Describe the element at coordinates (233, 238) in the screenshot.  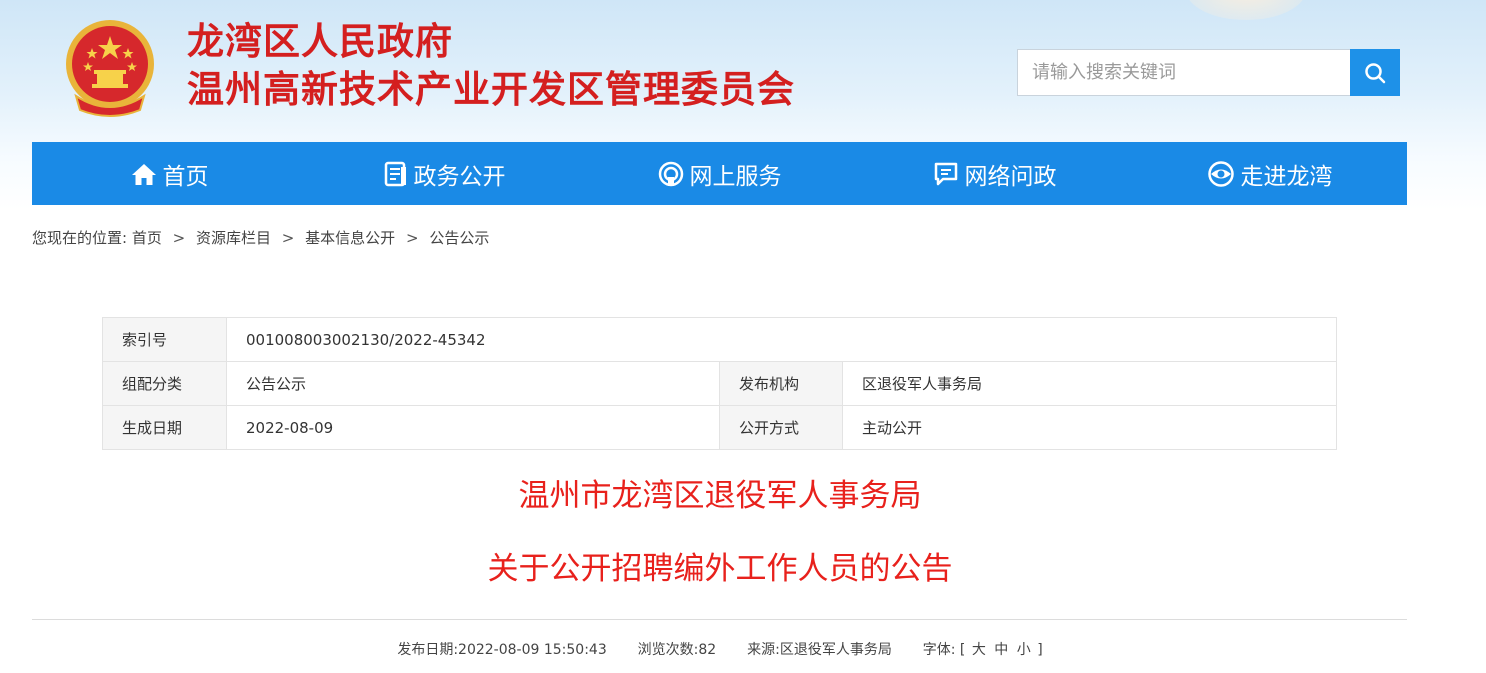
I see `breadcrumb-item-resource-library: 资源库栏目` at that location.